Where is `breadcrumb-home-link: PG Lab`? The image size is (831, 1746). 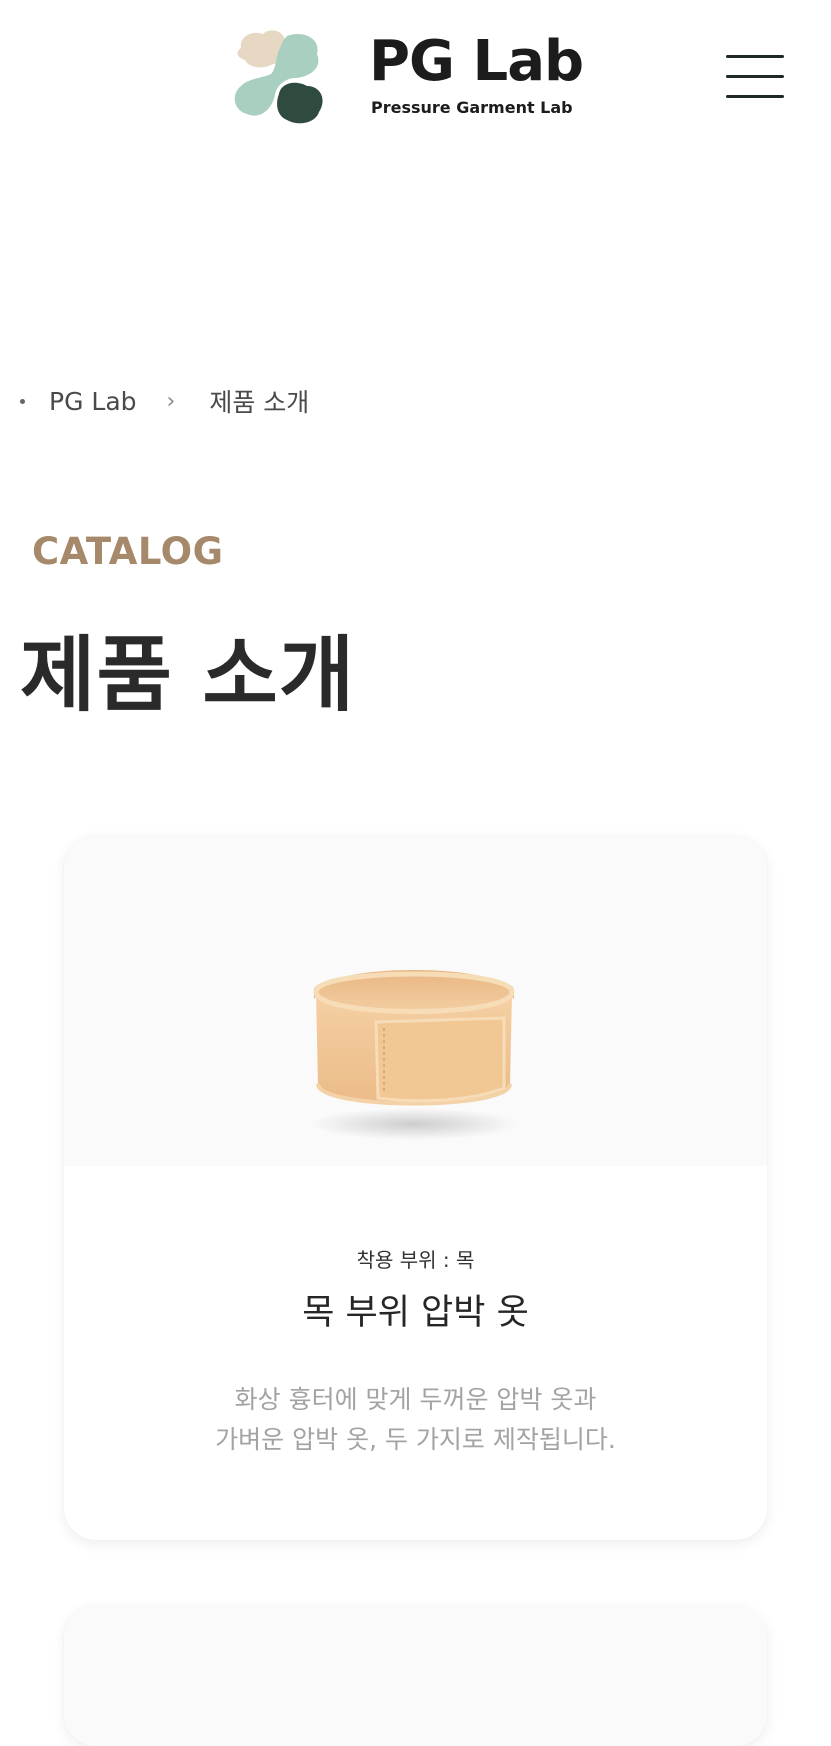
breadcrumb-home-link: PG Lab is located at coordinates (93, 401).